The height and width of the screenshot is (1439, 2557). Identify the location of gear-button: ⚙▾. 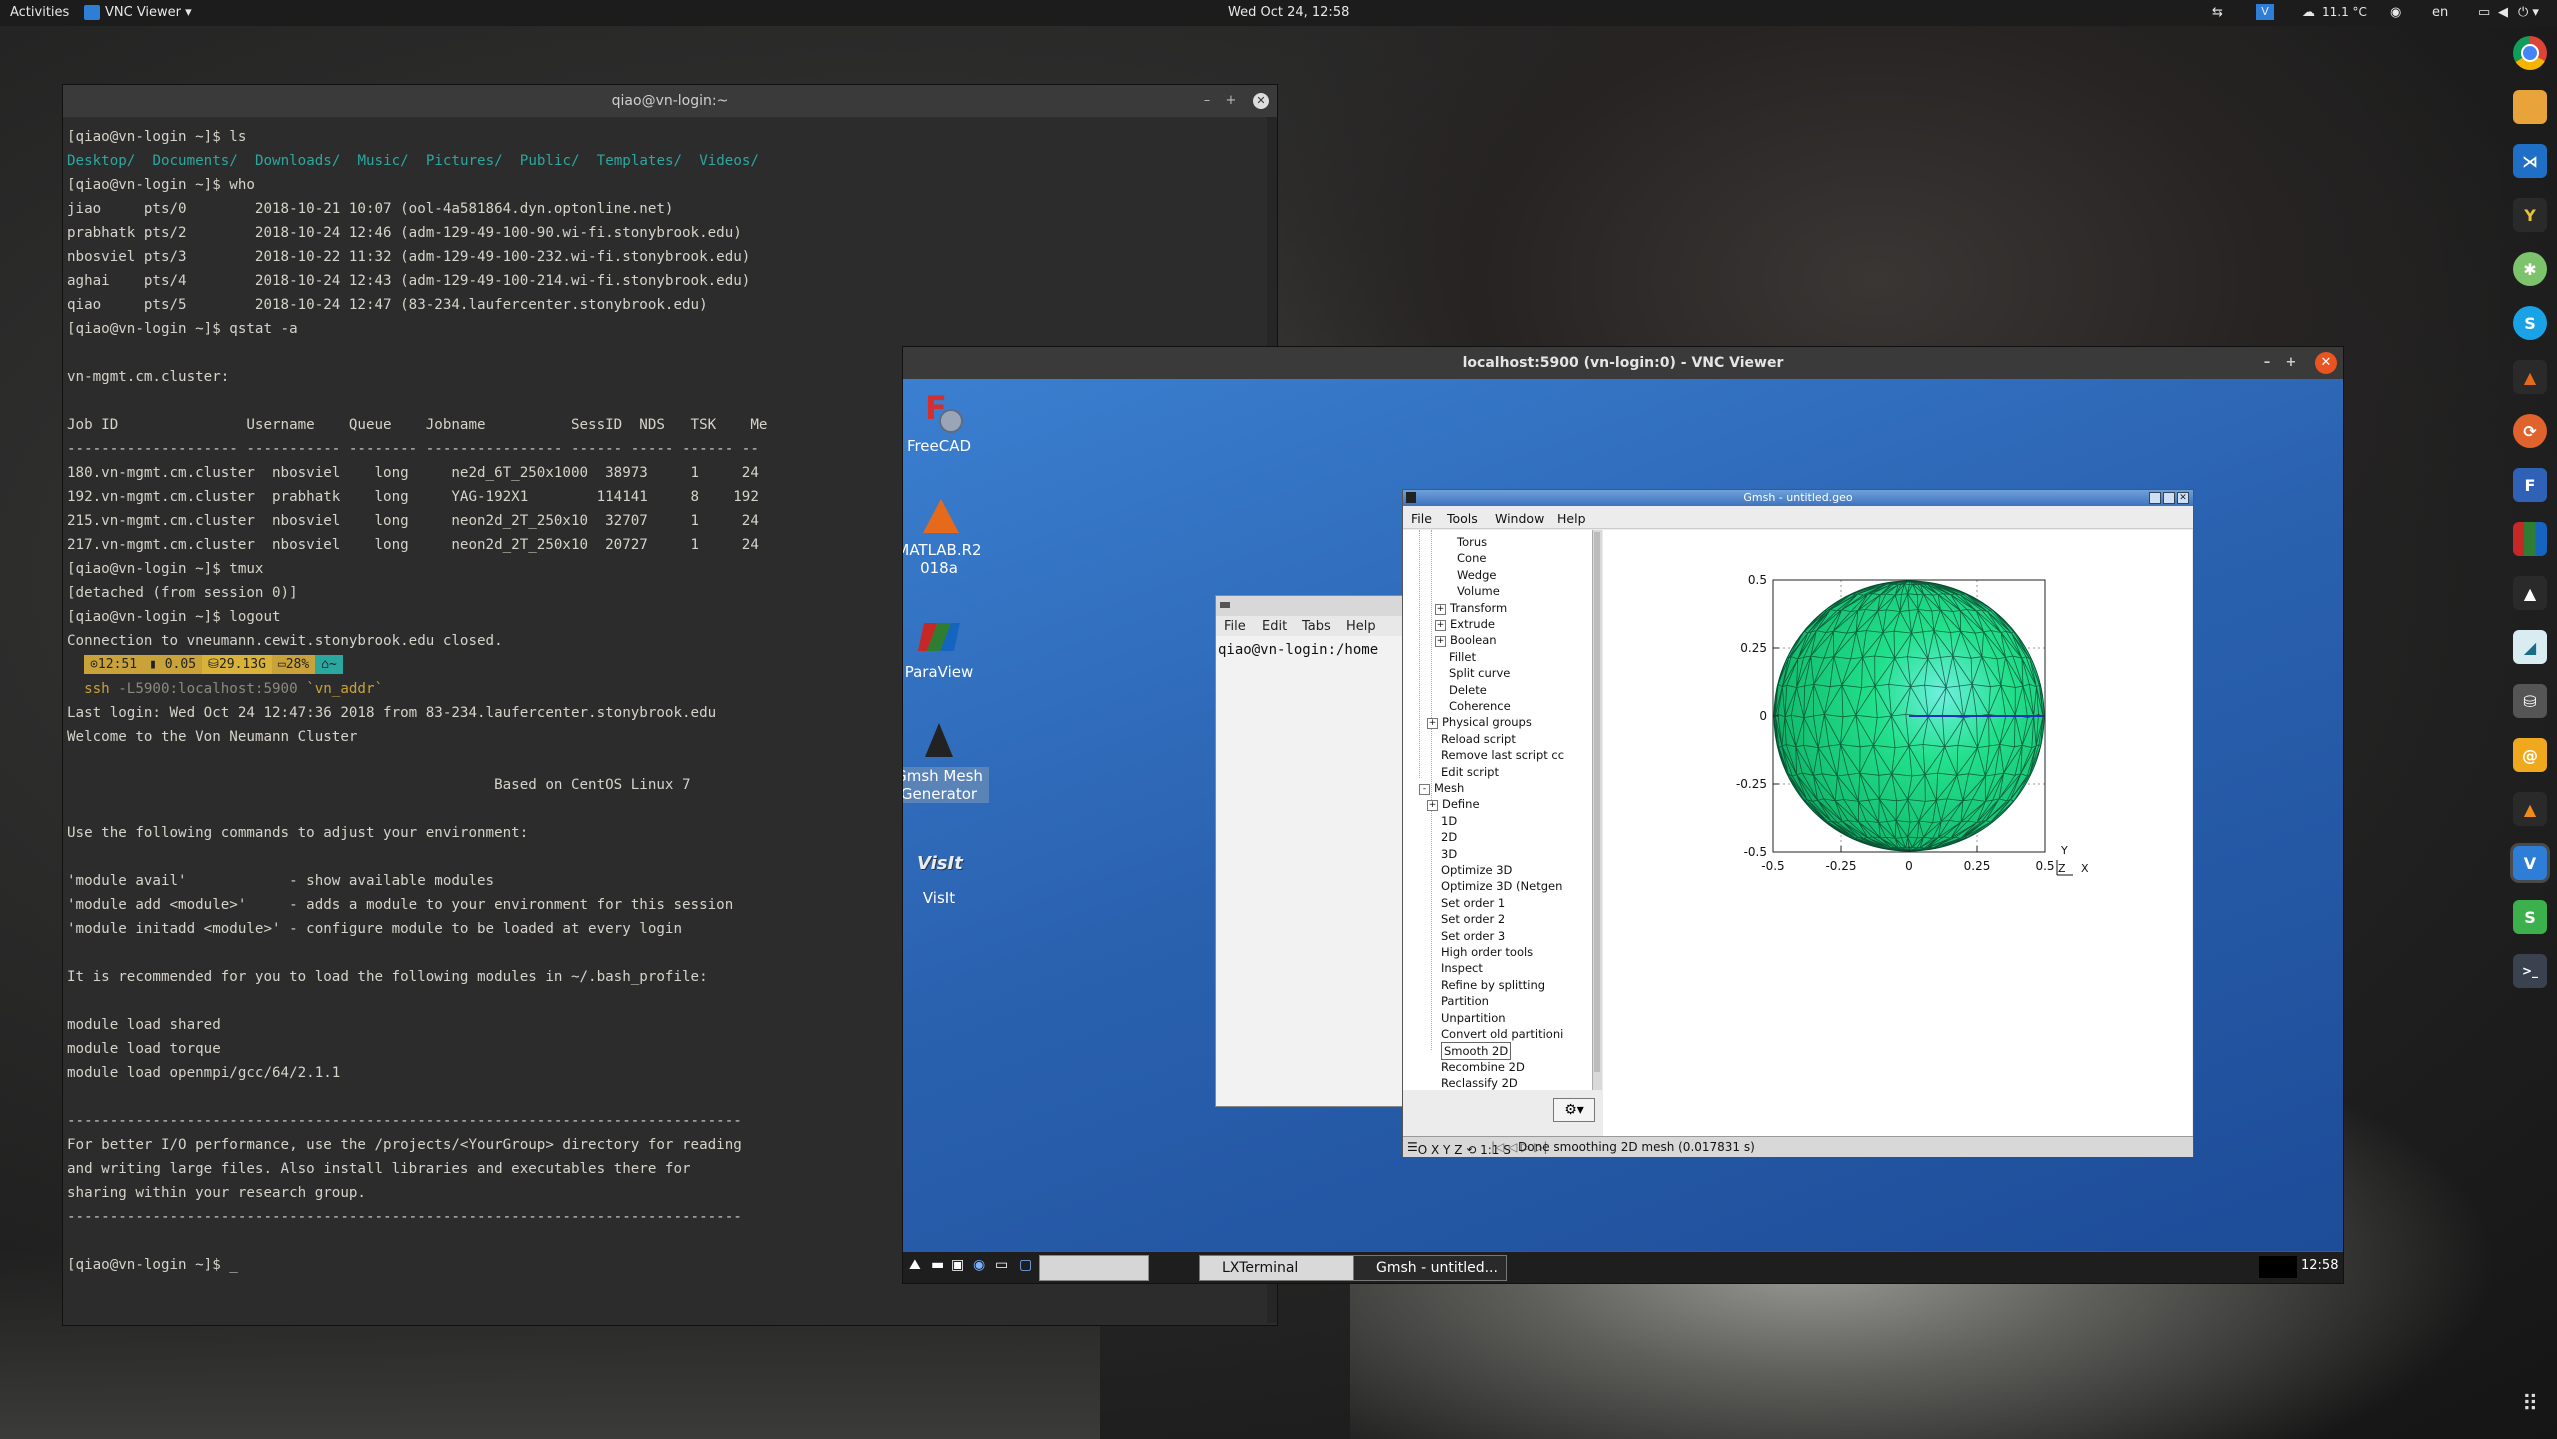
(1574, 1110).